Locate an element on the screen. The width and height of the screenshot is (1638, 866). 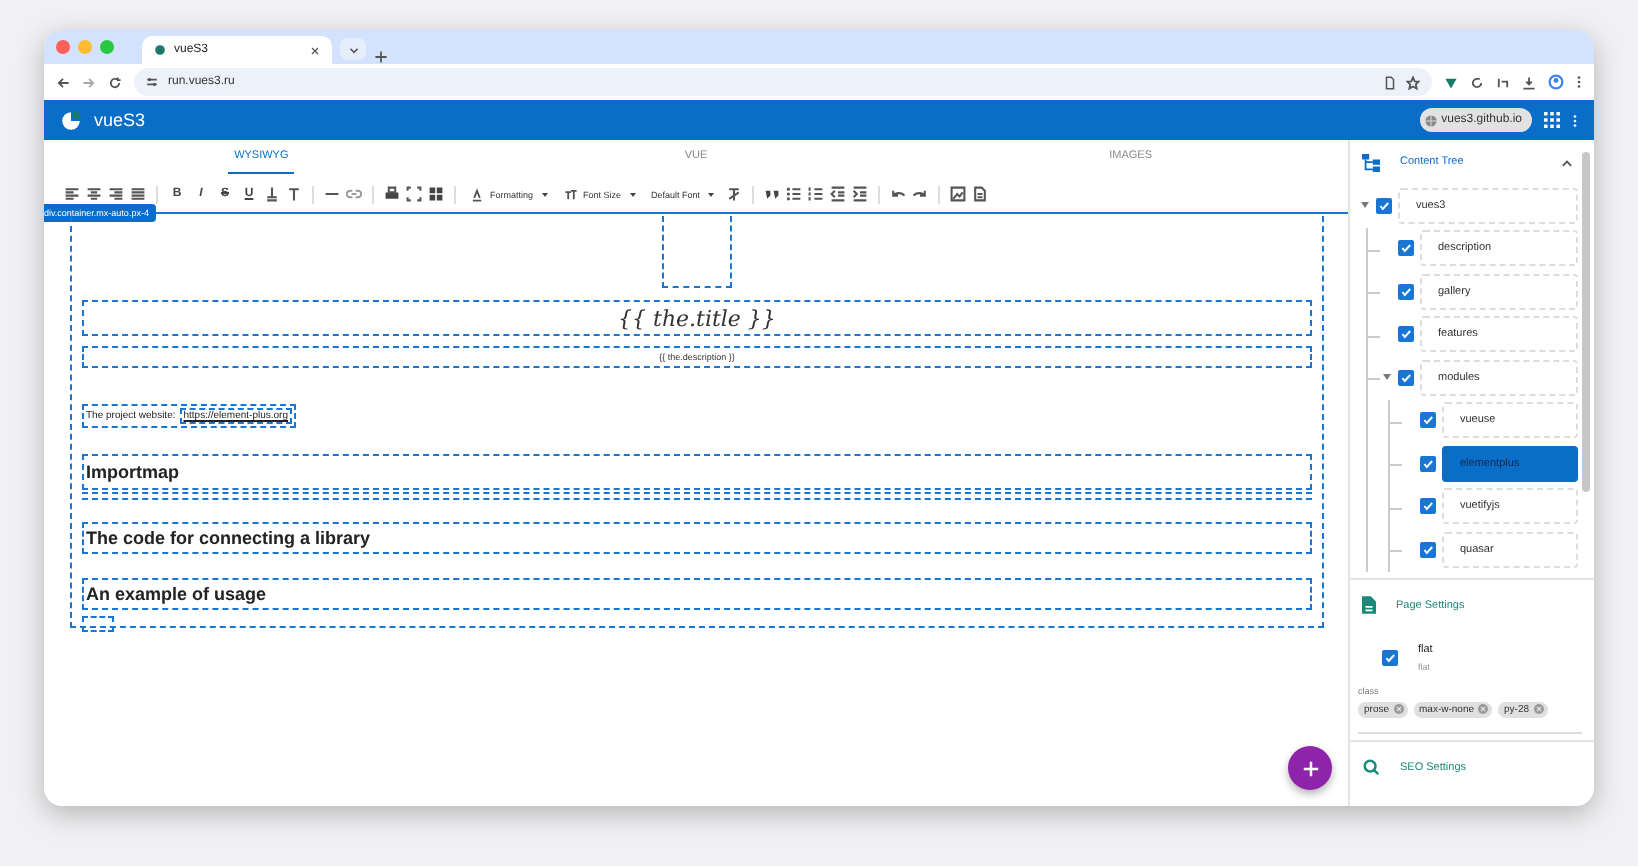
heading-block: Importmap is located at coordinates (697, 472).